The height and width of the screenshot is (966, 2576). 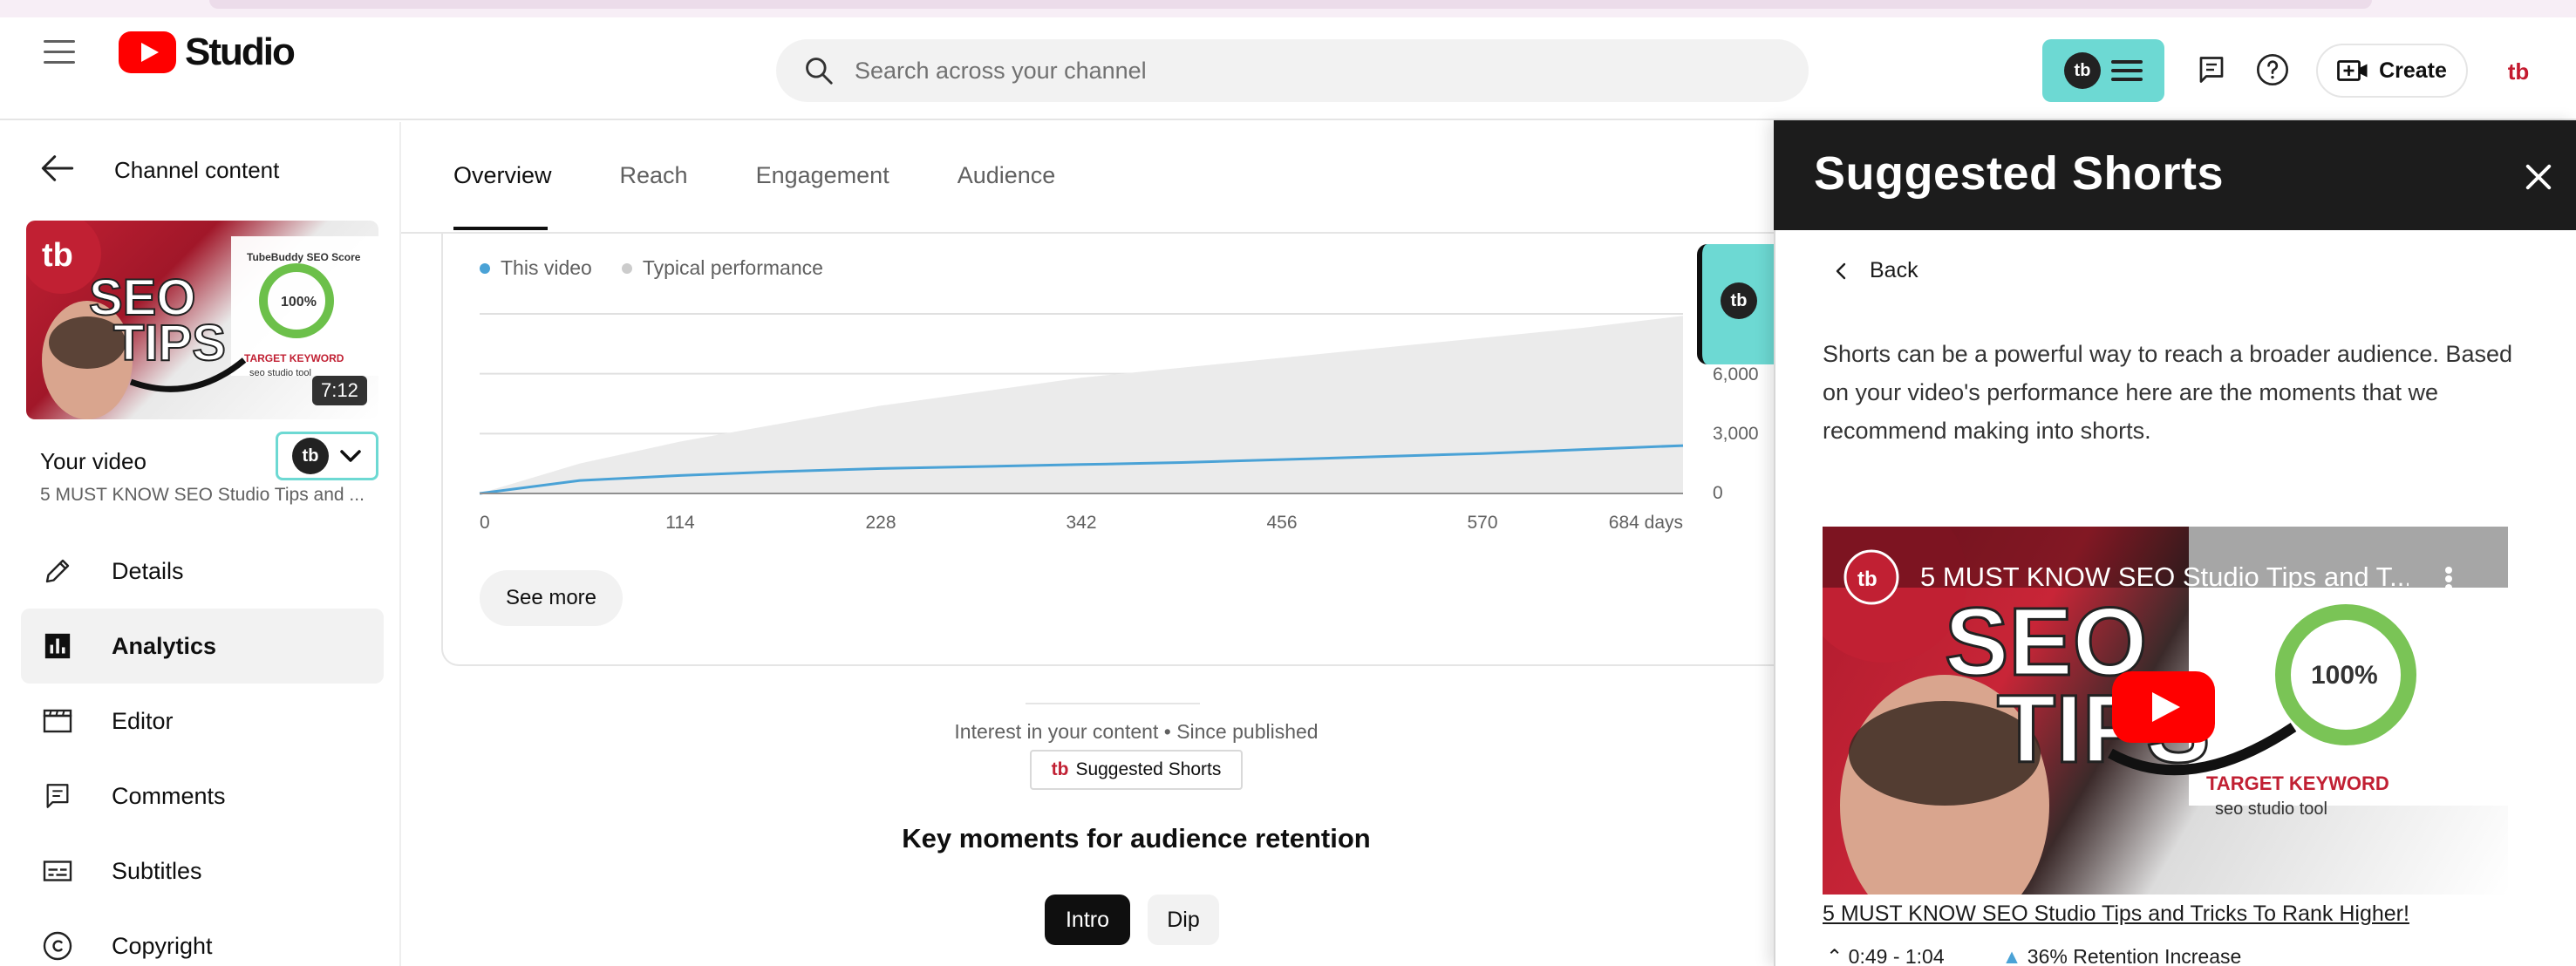 I want to click on hamburger-menu-icon, so click(x=60, y=52).